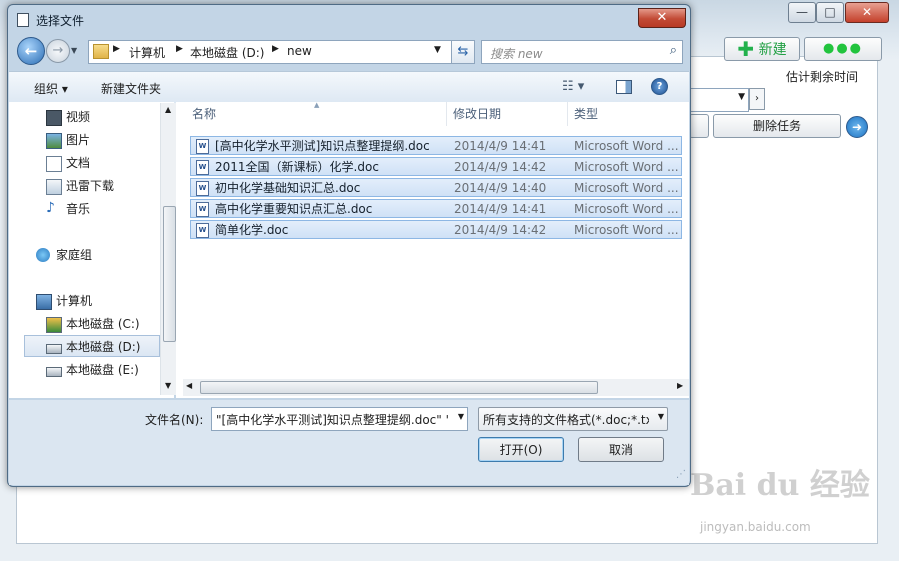 The width and height of the screenshot is (899, 561). Describe the element at coordinates (830, 12) in the screenshot. I see `maximize-button: □` at that location.